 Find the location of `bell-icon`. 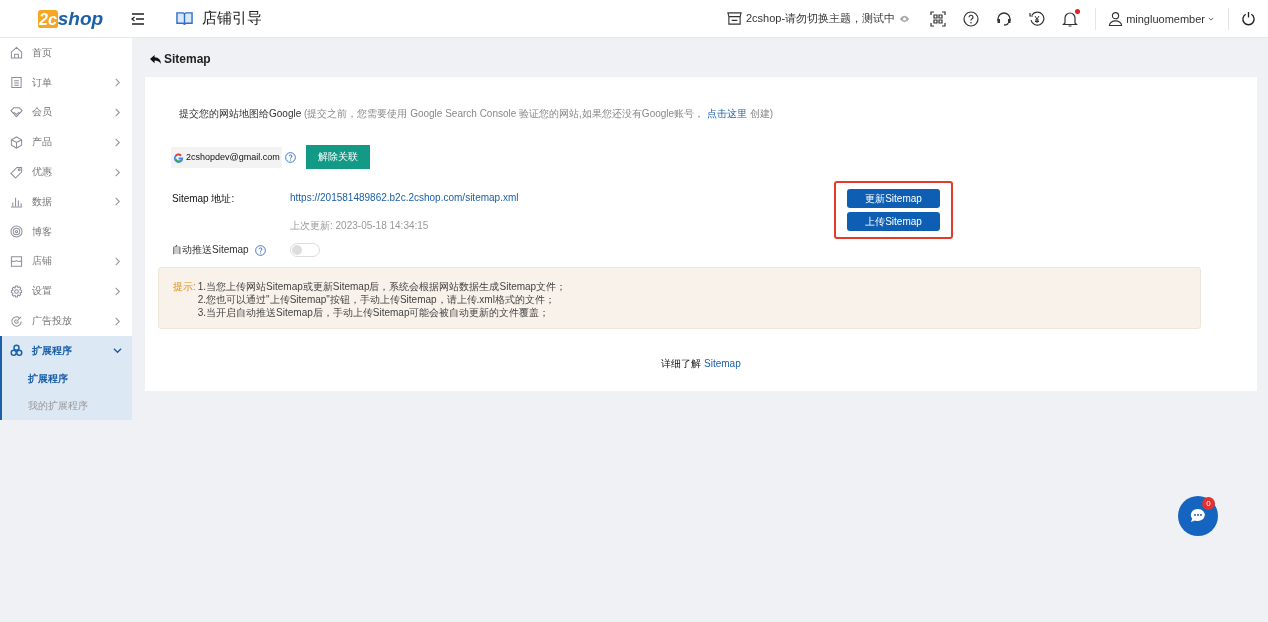

bell-icon is located at coordinates (1070, 18).